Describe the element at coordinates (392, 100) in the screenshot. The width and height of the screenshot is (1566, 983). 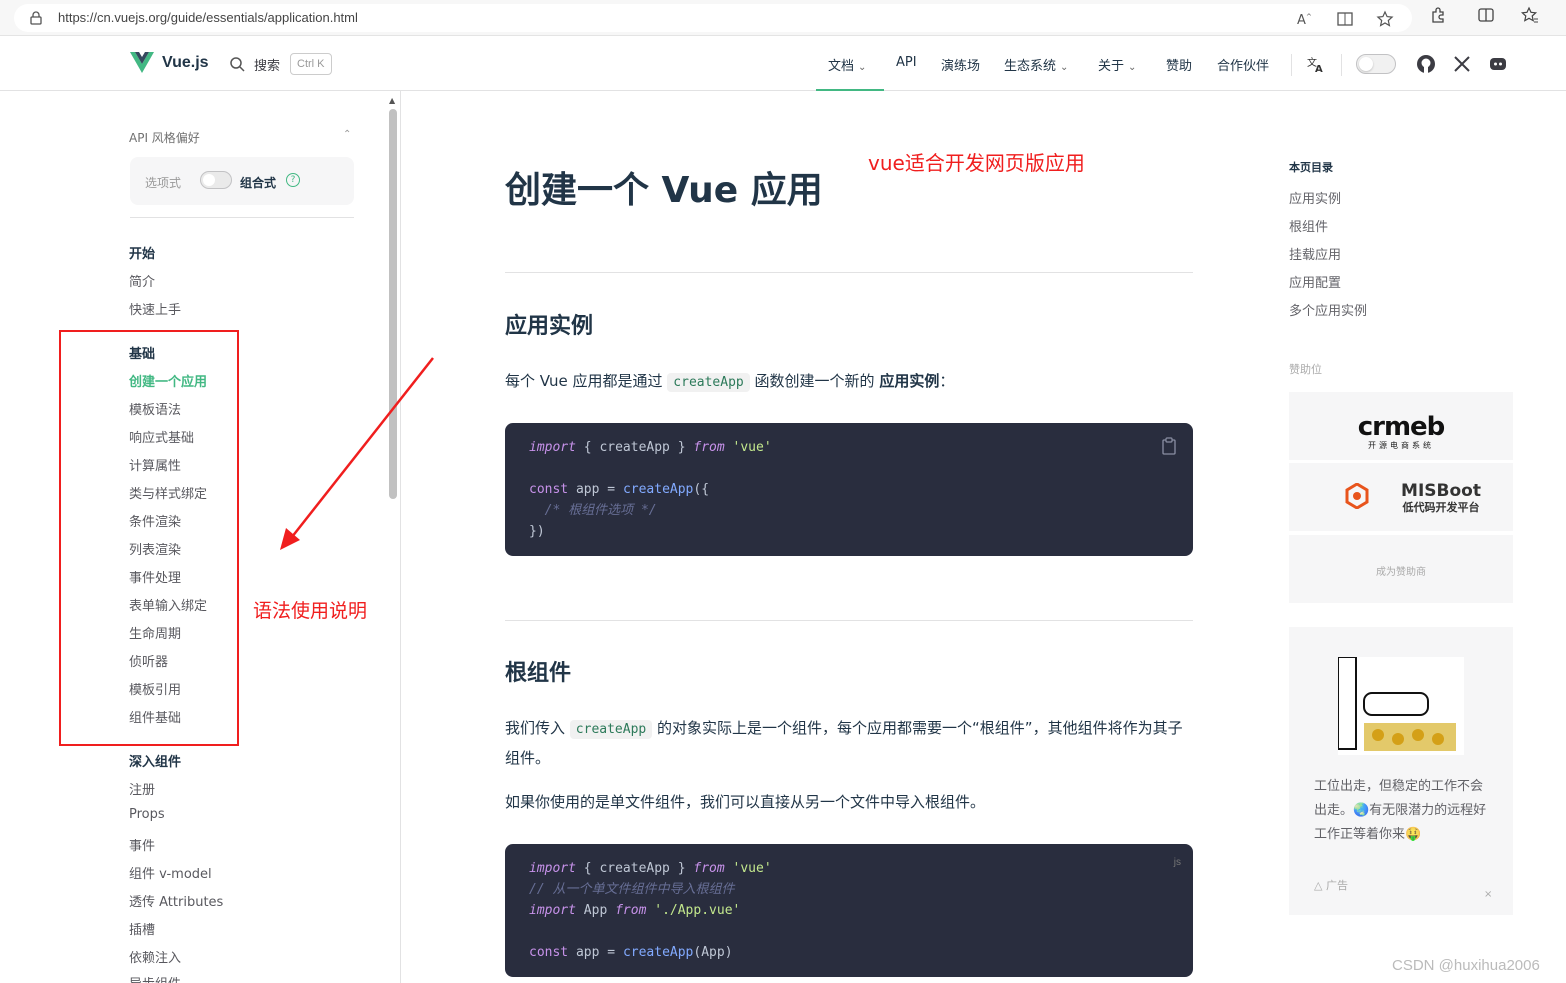
I see `scroll-up-icon: ▲` at that location.